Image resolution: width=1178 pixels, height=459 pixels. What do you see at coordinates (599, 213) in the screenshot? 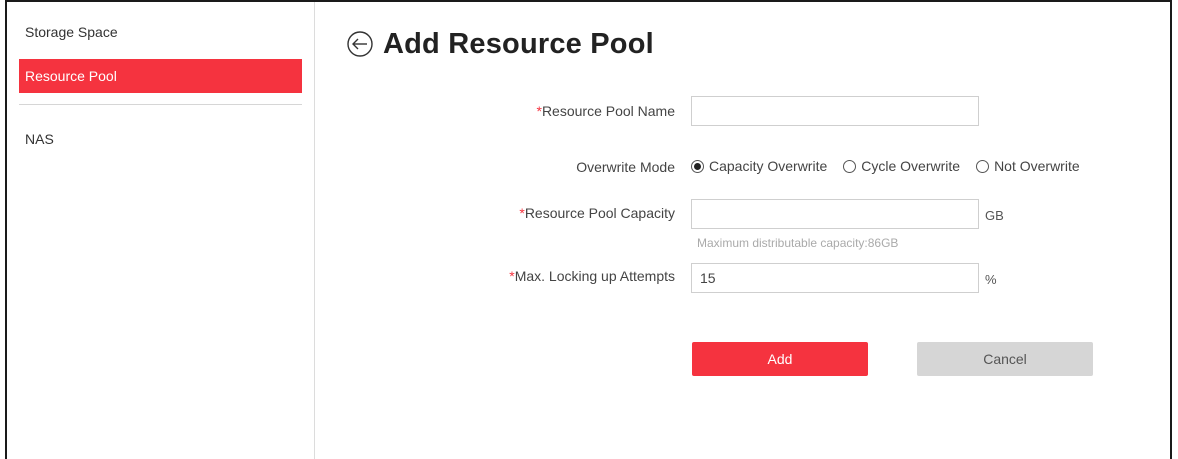
I see `capacity-label-text: Resource Pool Capacity` at bounding box center [599, 213].